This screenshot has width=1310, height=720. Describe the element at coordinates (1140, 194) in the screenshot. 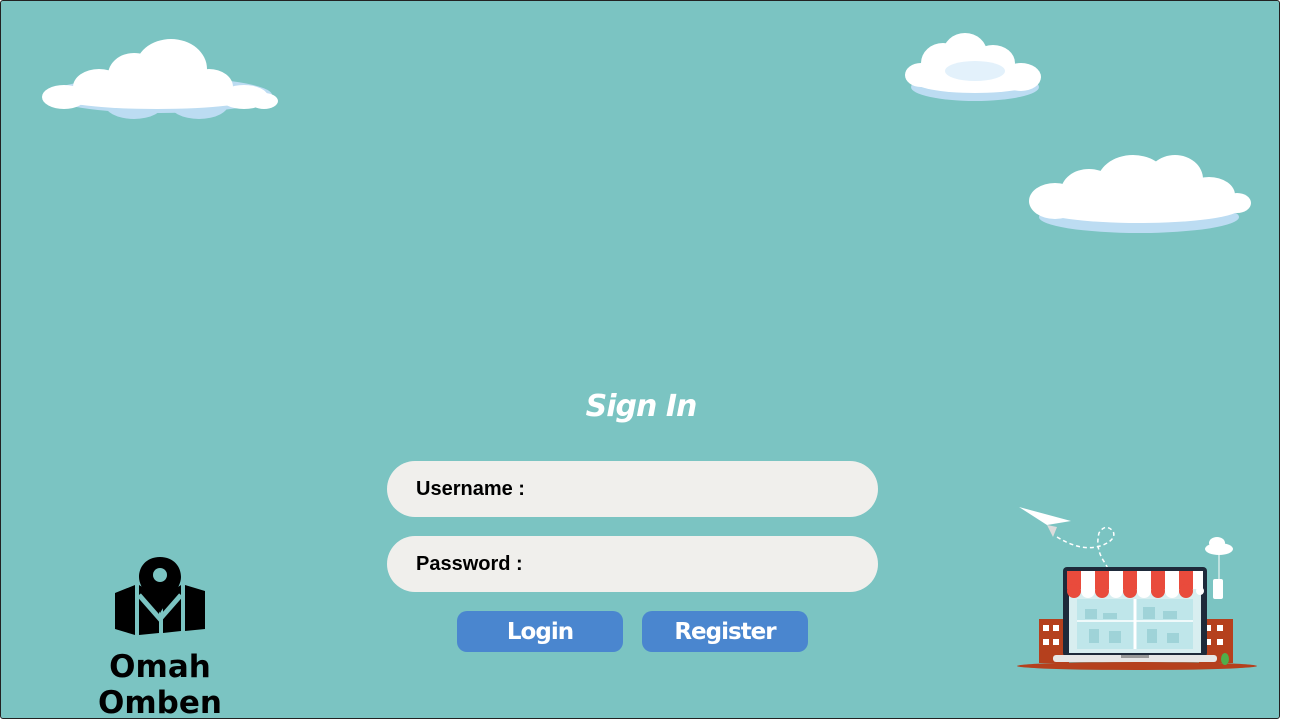

I see `cloud-right` at that location.